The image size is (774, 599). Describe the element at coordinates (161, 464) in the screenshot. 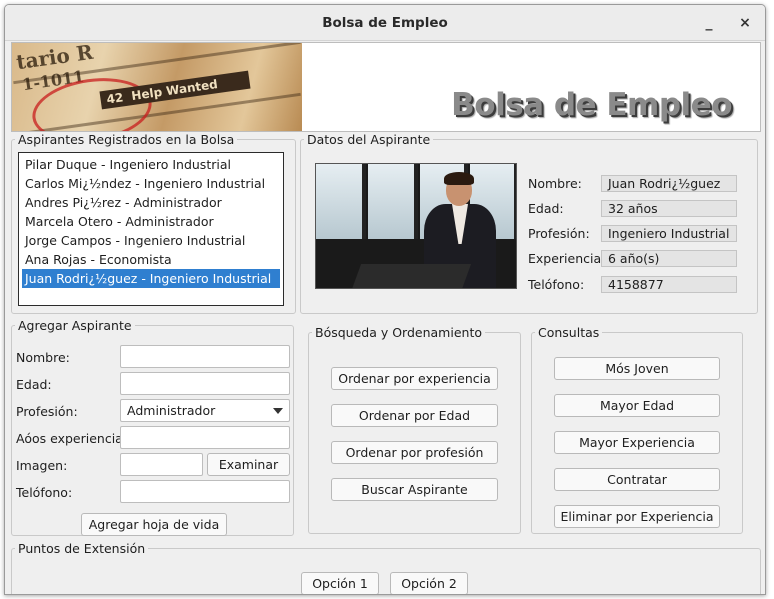

I see `imagen-input` at that location.